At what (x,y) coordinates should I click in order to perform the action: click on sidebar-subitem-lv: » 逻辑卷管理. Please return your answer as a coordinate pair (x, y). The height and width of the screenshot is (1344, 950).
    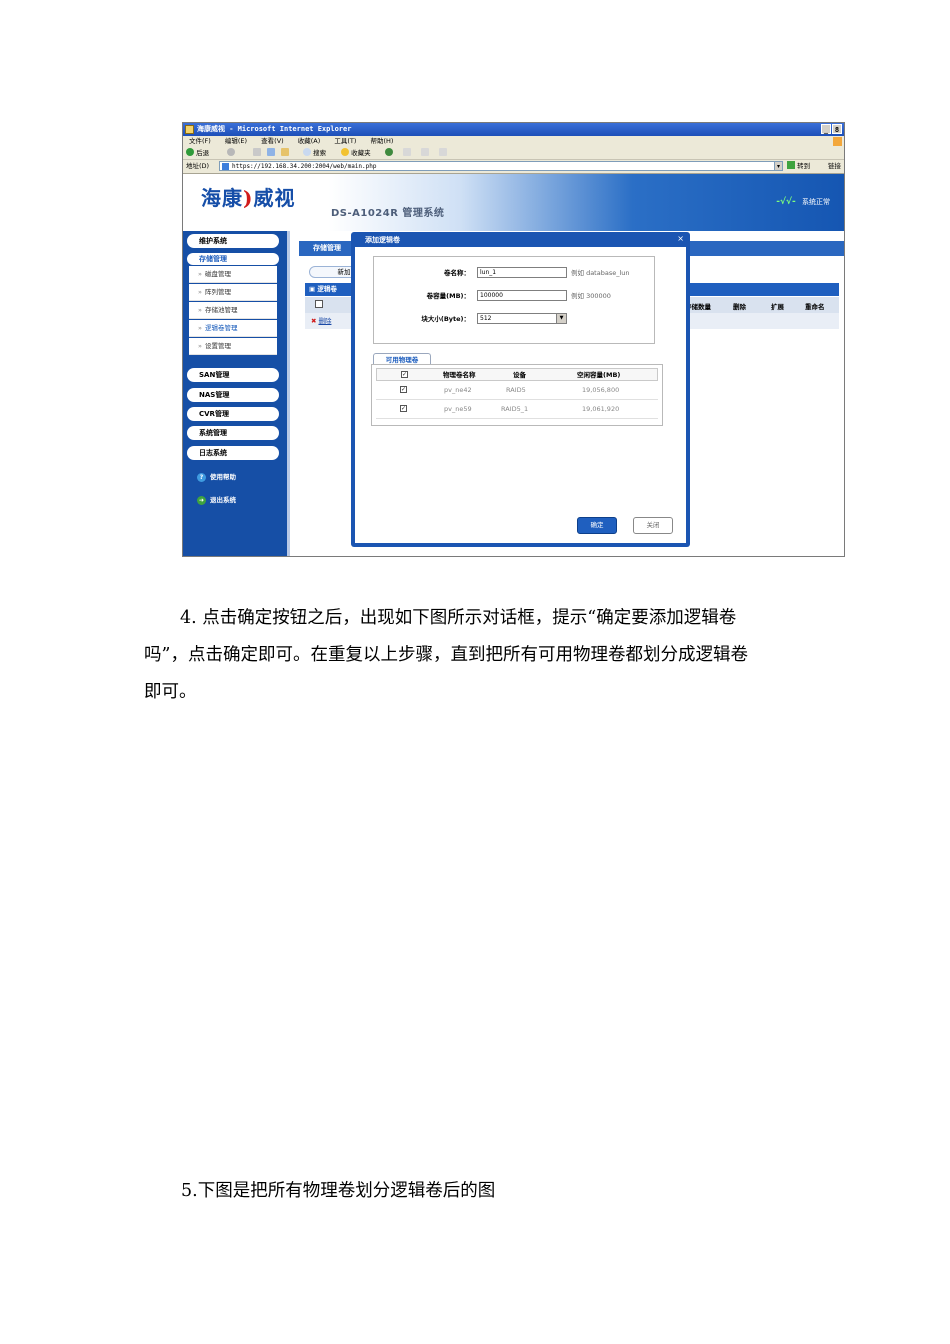
    Looking at the image, I should click on (233, 328).